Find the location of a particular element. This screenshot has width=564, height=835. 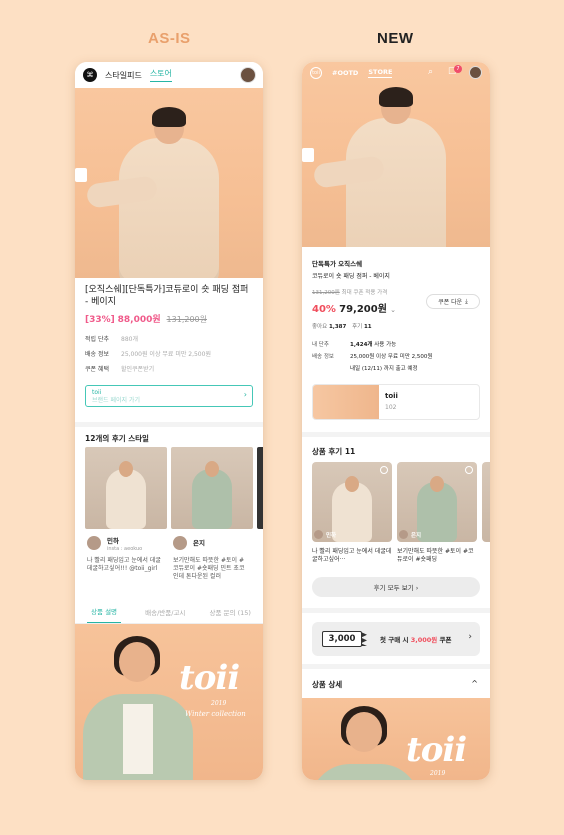

brand-image is located at coordinates (346, 402).